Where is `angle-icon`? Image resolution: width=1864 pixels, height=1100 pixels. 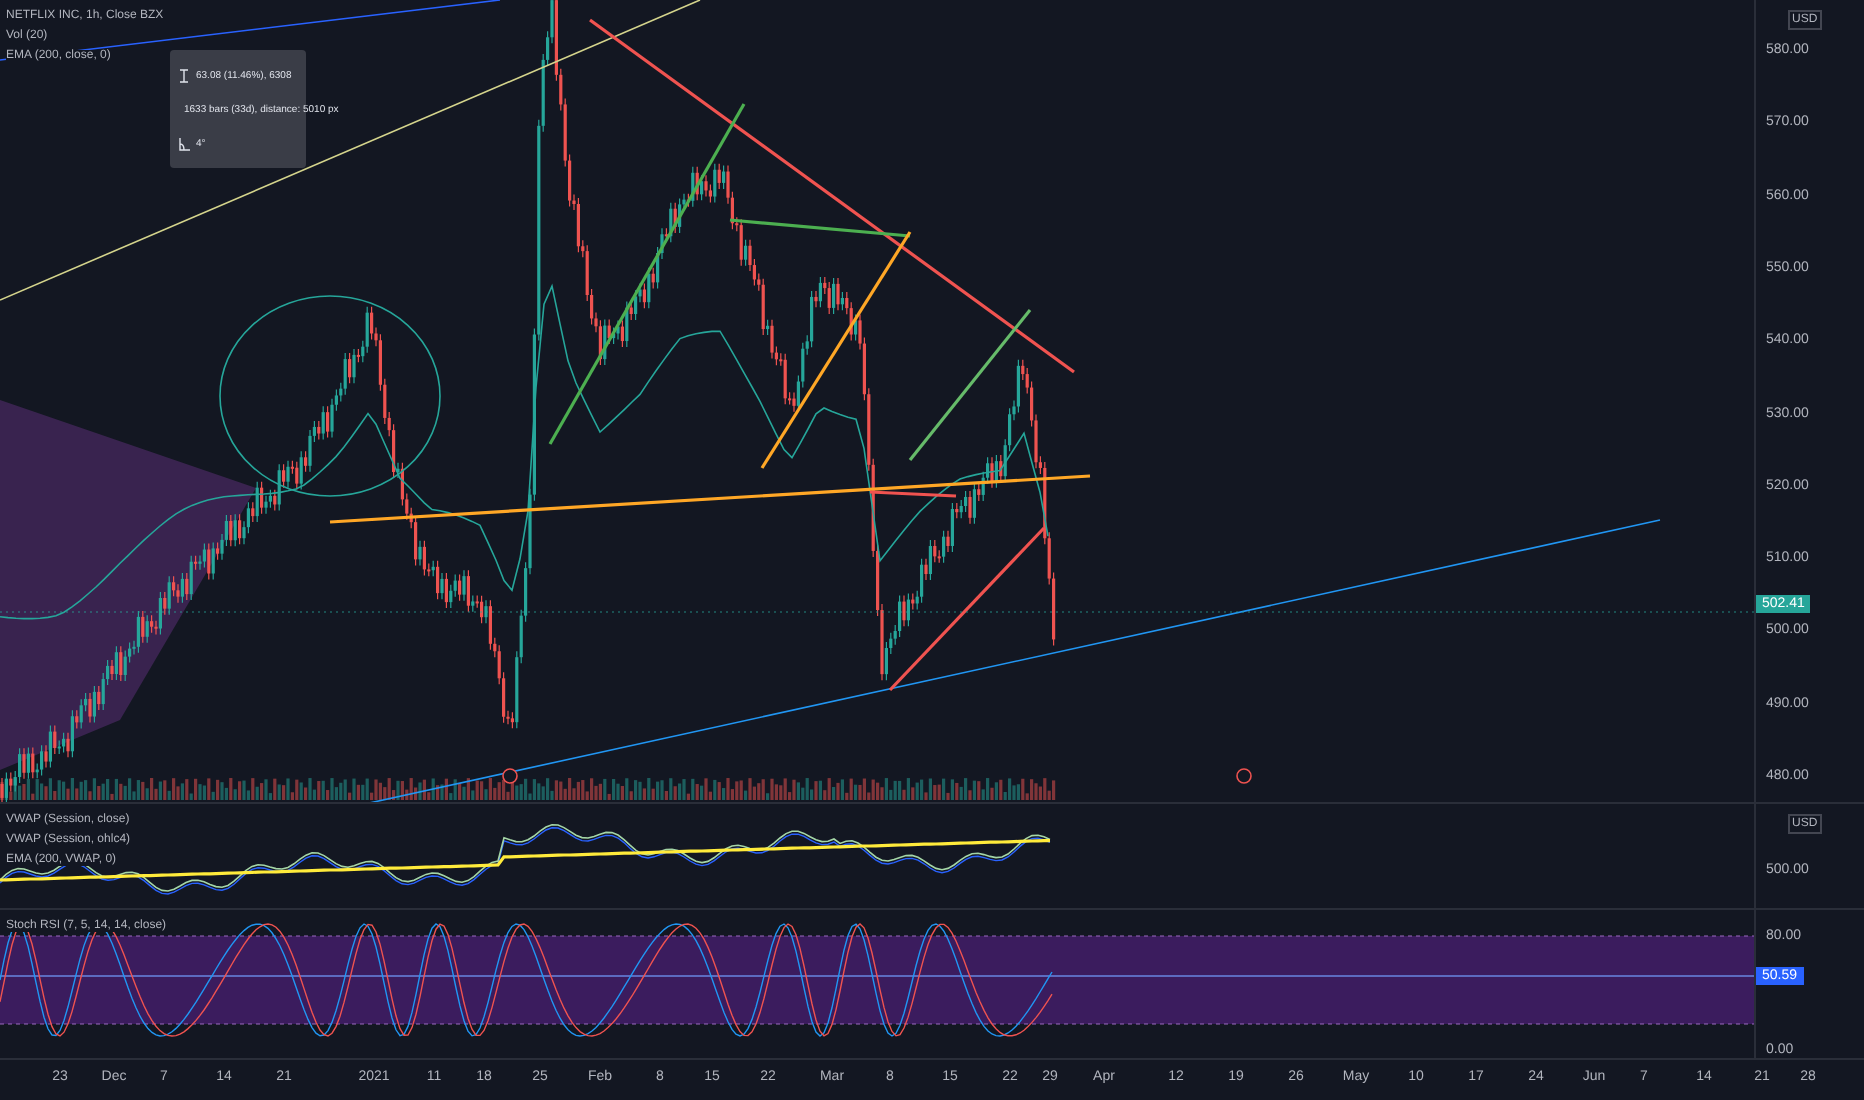 angle-icon is located at coordinates (184, 143).